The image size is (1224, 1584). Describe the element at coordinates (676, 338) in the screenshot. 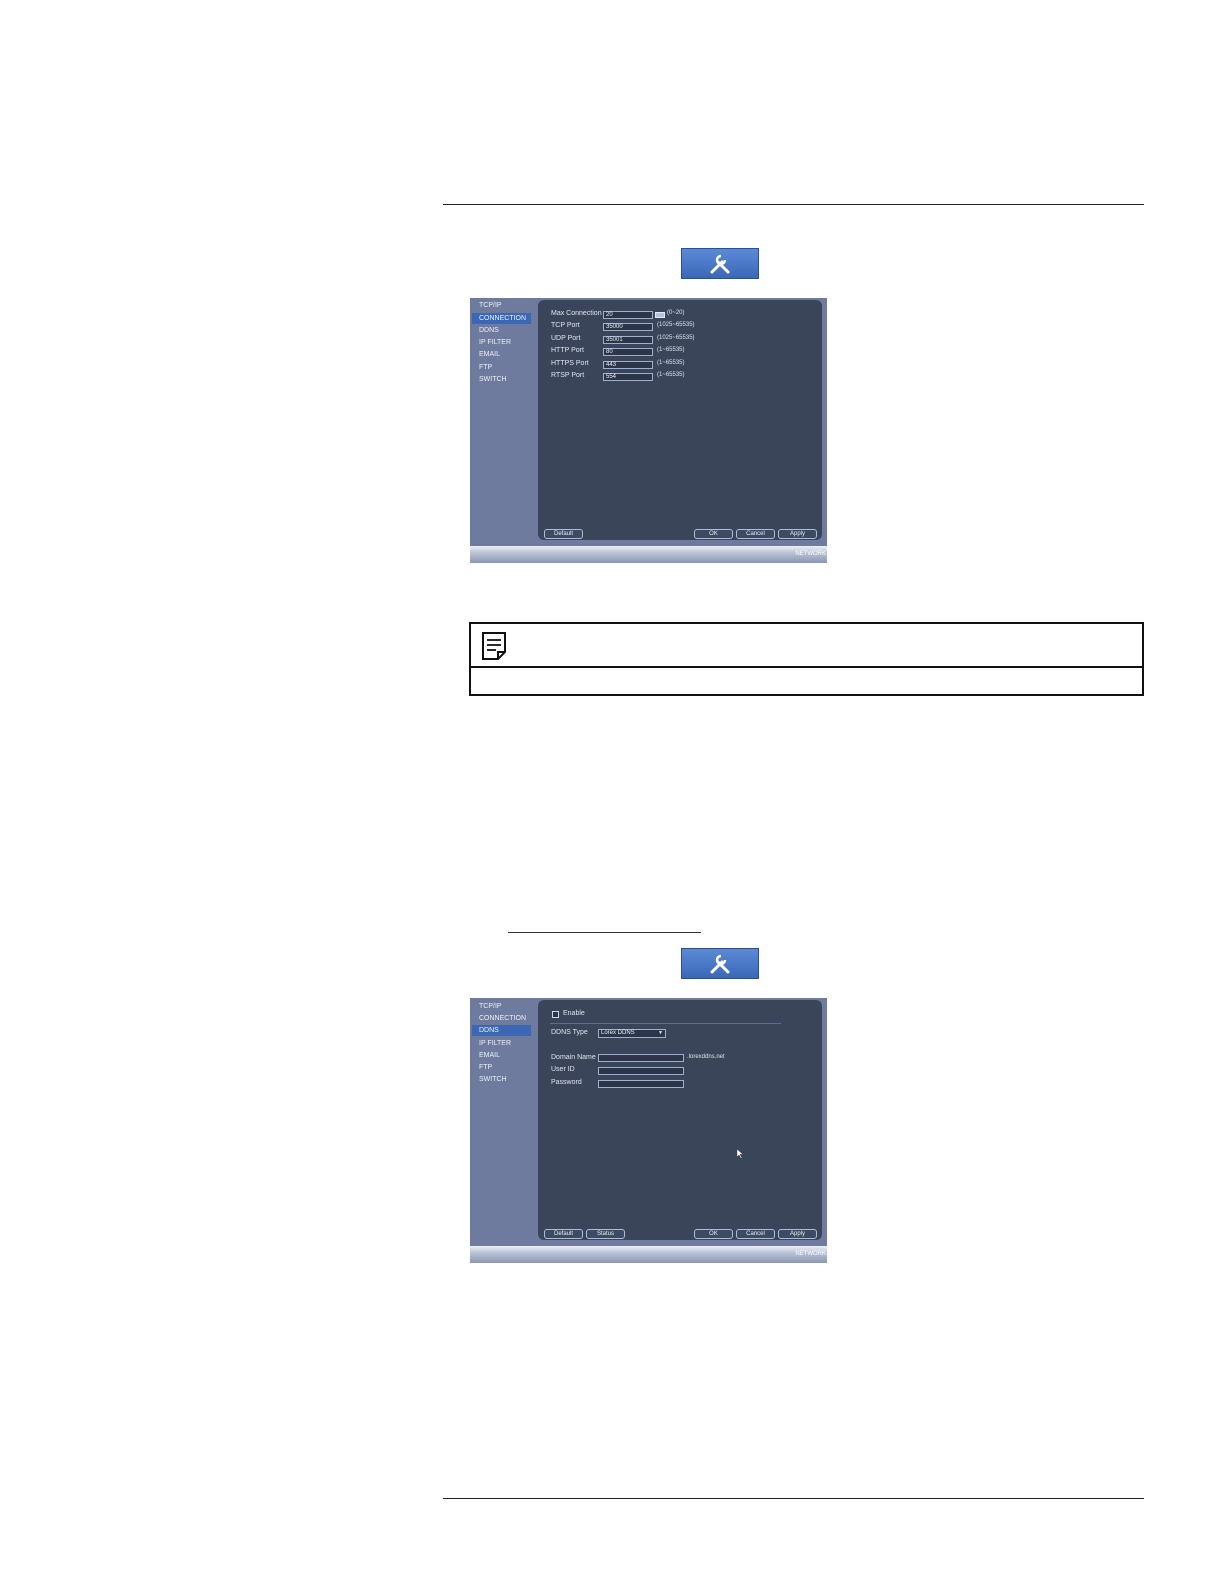

I see `udp-port-hint: (1025~65535)` at that location.